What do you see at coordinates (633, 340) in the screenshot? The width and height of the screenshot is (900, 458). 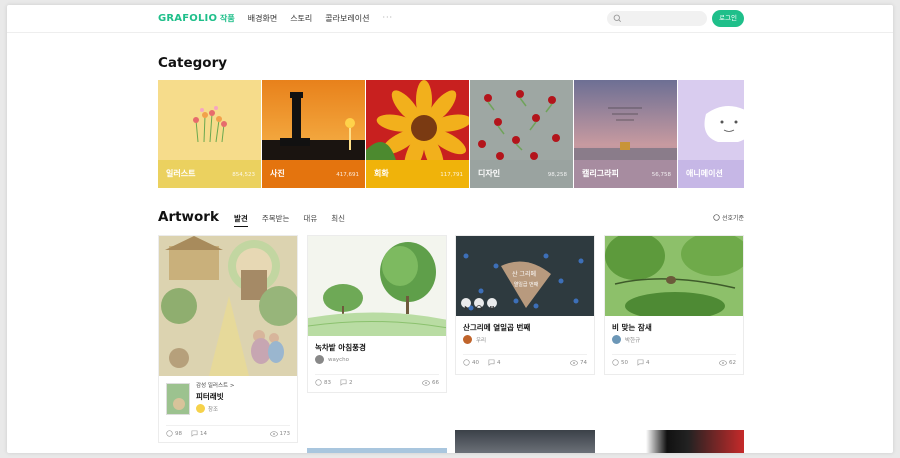 I see `author-name: 박한규` at bounding box center [633, 340].